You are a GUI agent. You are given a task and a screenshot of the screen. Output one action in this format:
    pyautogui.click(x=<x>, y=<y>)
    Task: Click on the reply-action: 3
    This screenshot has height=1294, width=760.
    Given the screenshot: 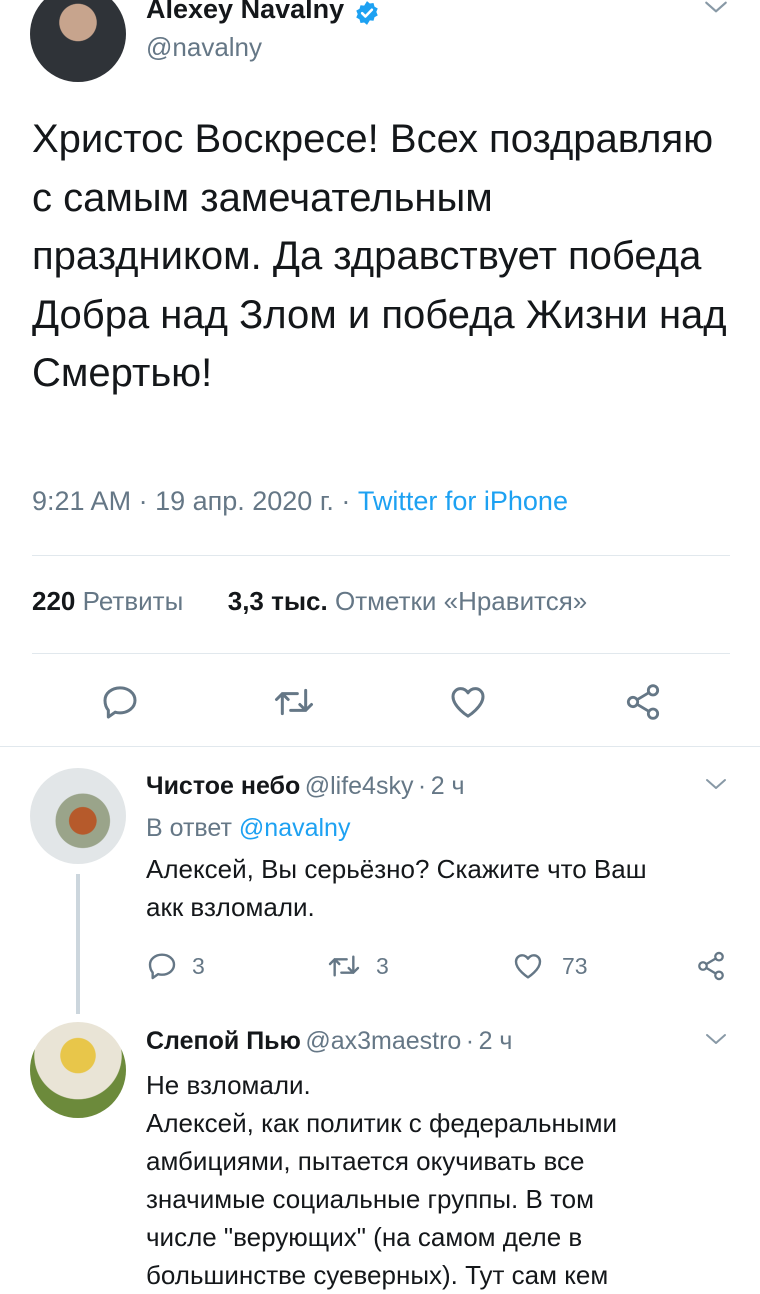 What is the action you would take?
    pyautogui.click(x=175, y=966)
    